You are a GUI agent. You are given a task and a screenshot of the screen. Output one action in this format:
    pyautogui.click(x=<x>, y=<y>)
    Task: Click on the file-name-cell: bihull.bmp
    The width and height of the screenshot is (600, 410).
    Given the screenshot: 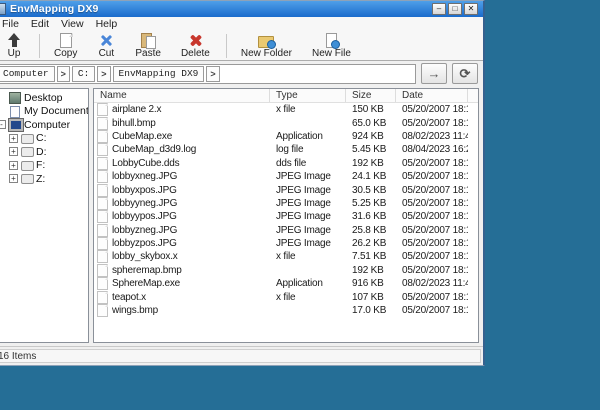 What is the action you would take?
    pyautogui.click(x=182, y=123)
    